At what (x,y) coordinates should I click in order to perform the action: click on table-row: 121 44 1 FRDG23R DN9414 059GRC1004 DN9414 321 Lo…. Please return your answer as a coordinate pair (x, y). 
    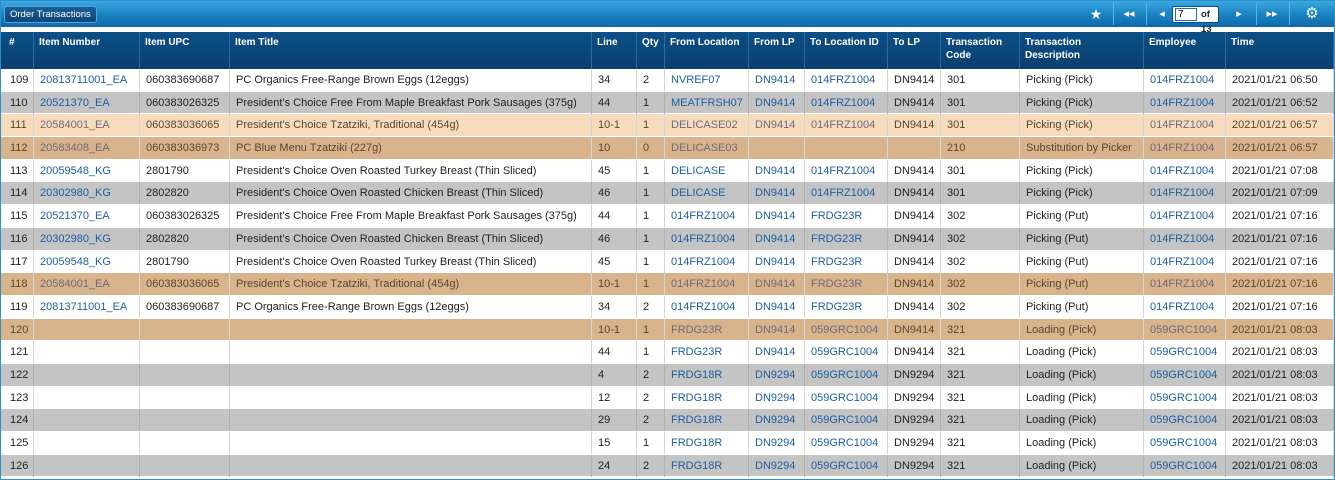
    Looking at the image, I should click on (667, 352).